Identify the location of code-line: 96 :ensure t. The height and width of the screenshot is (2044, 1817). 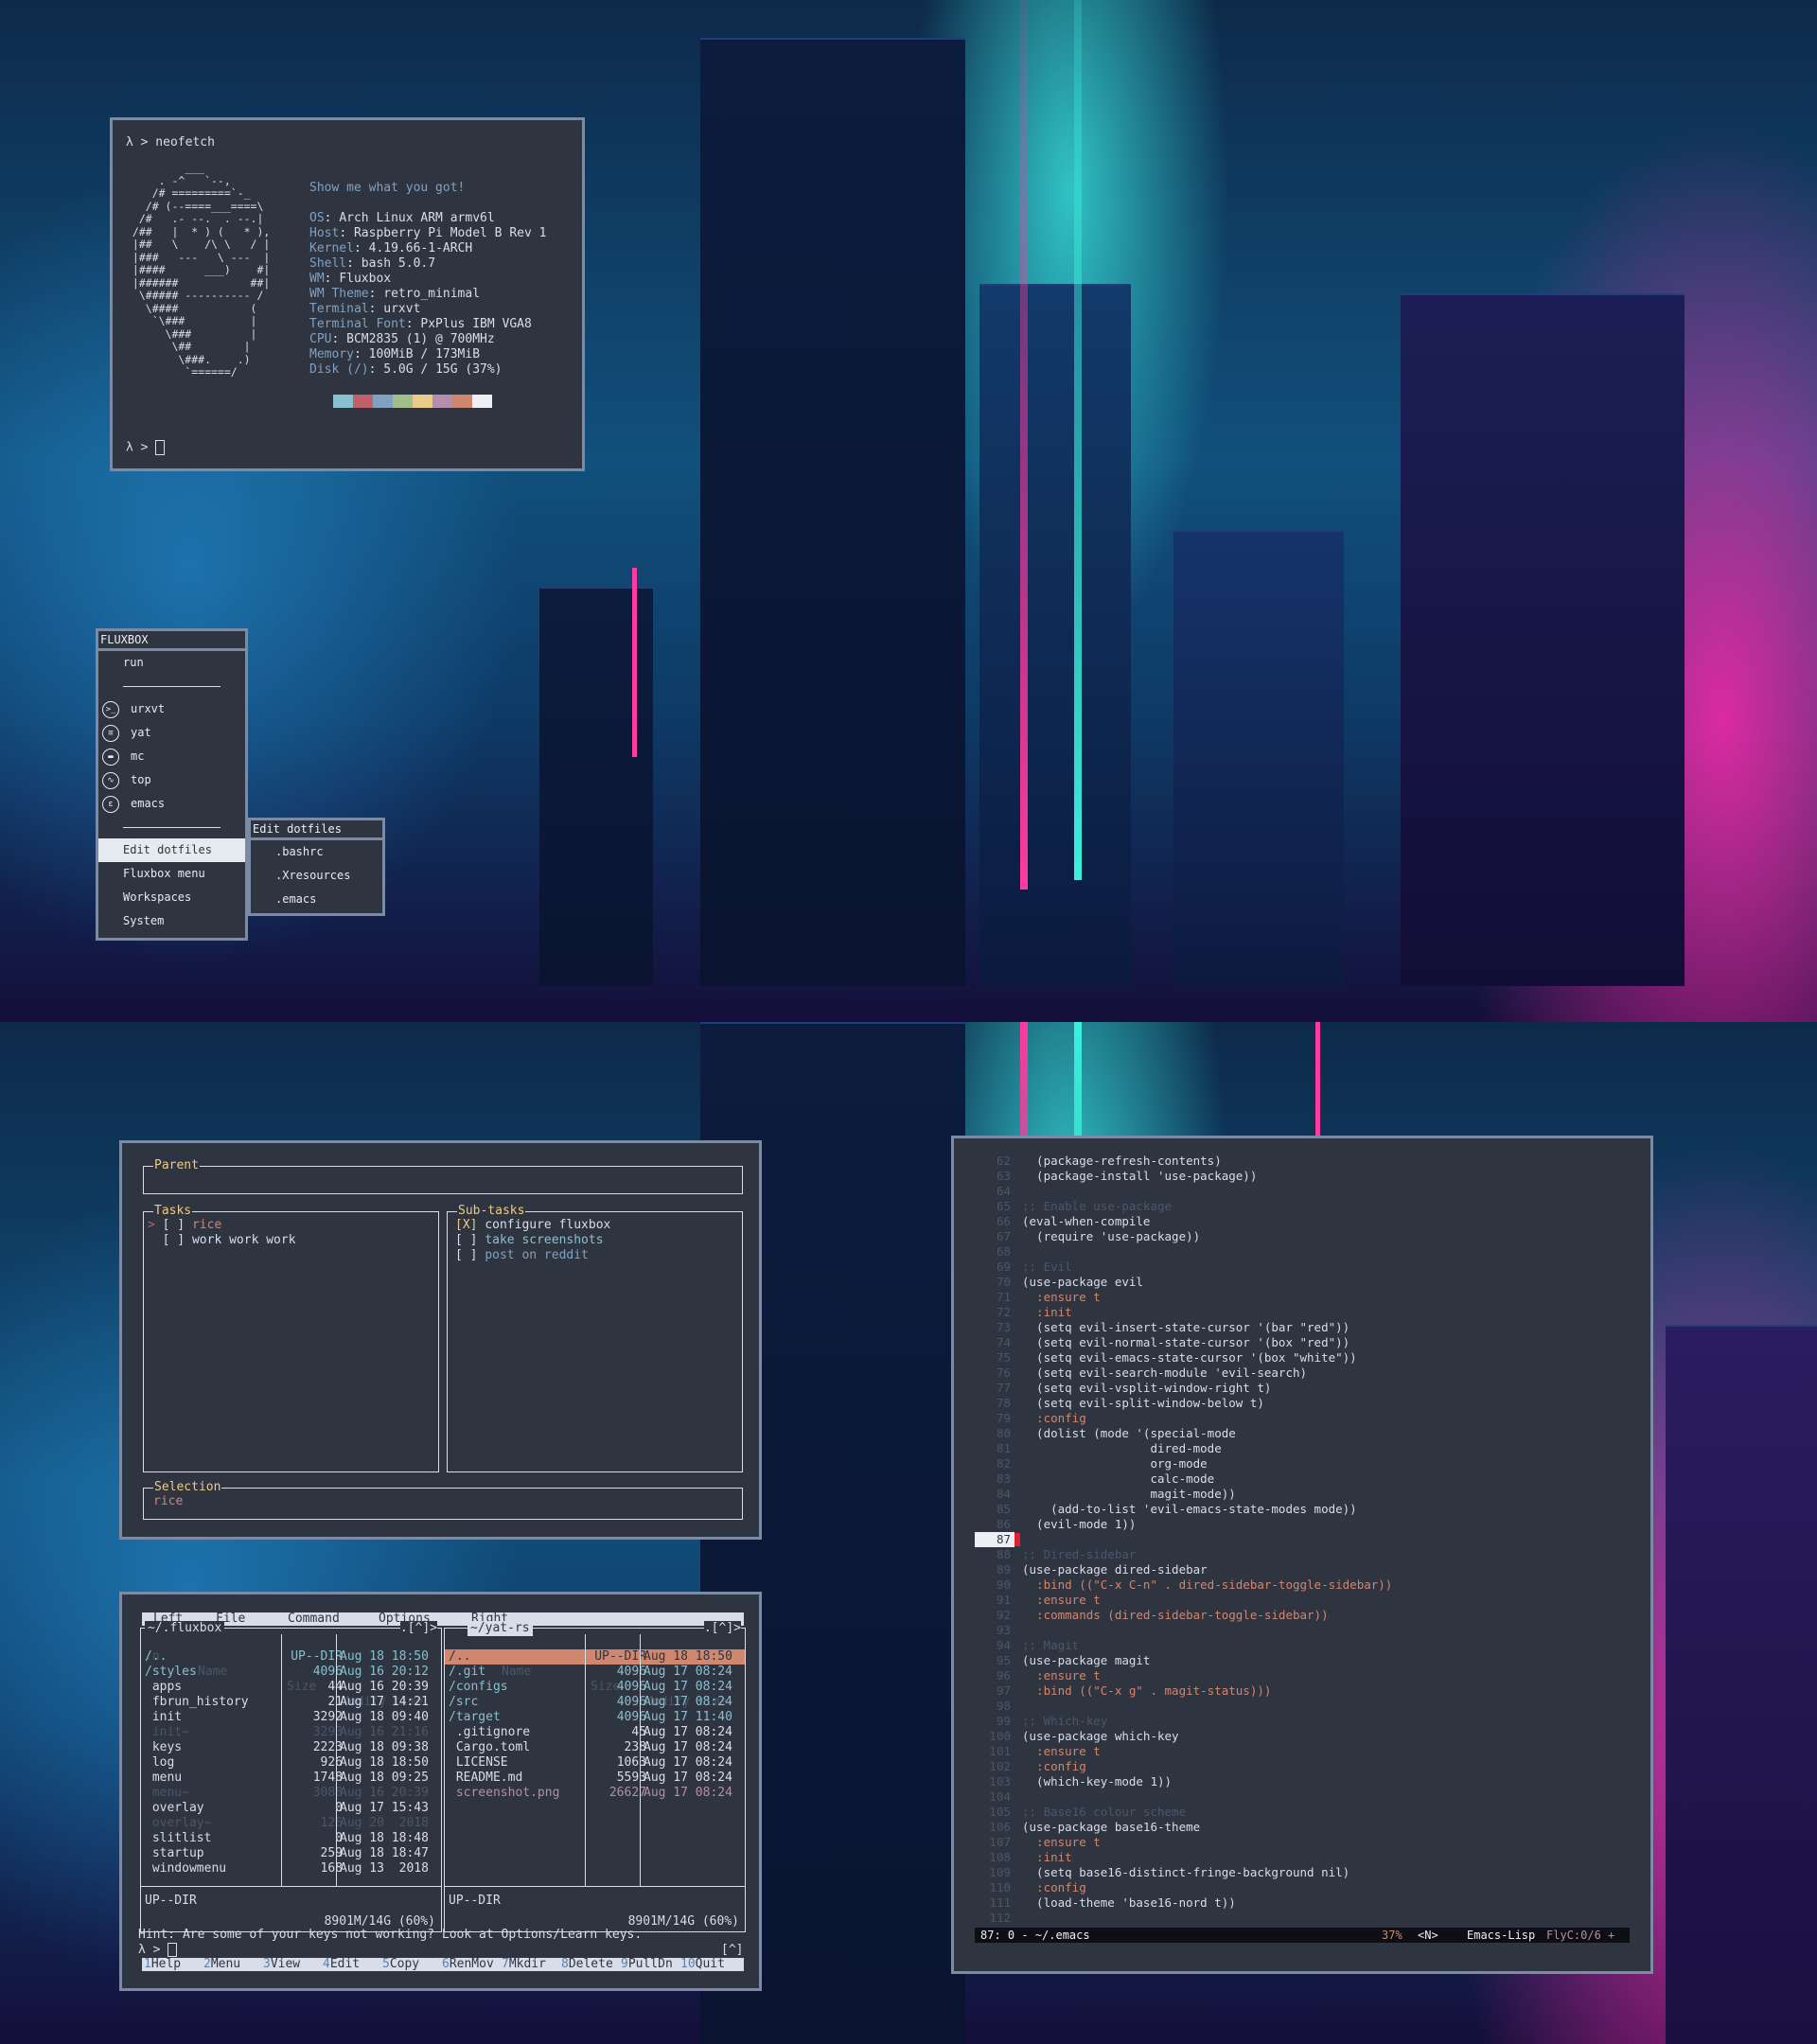
(1302, 1675).